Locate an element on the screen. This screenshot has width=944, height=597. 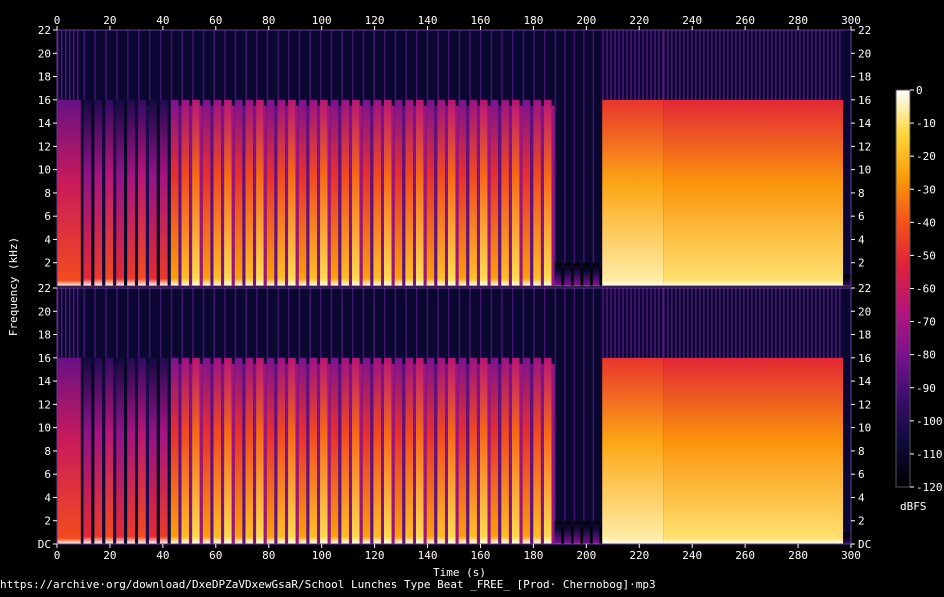
x-tick-label: 300 is located at coordinates (851, 555).